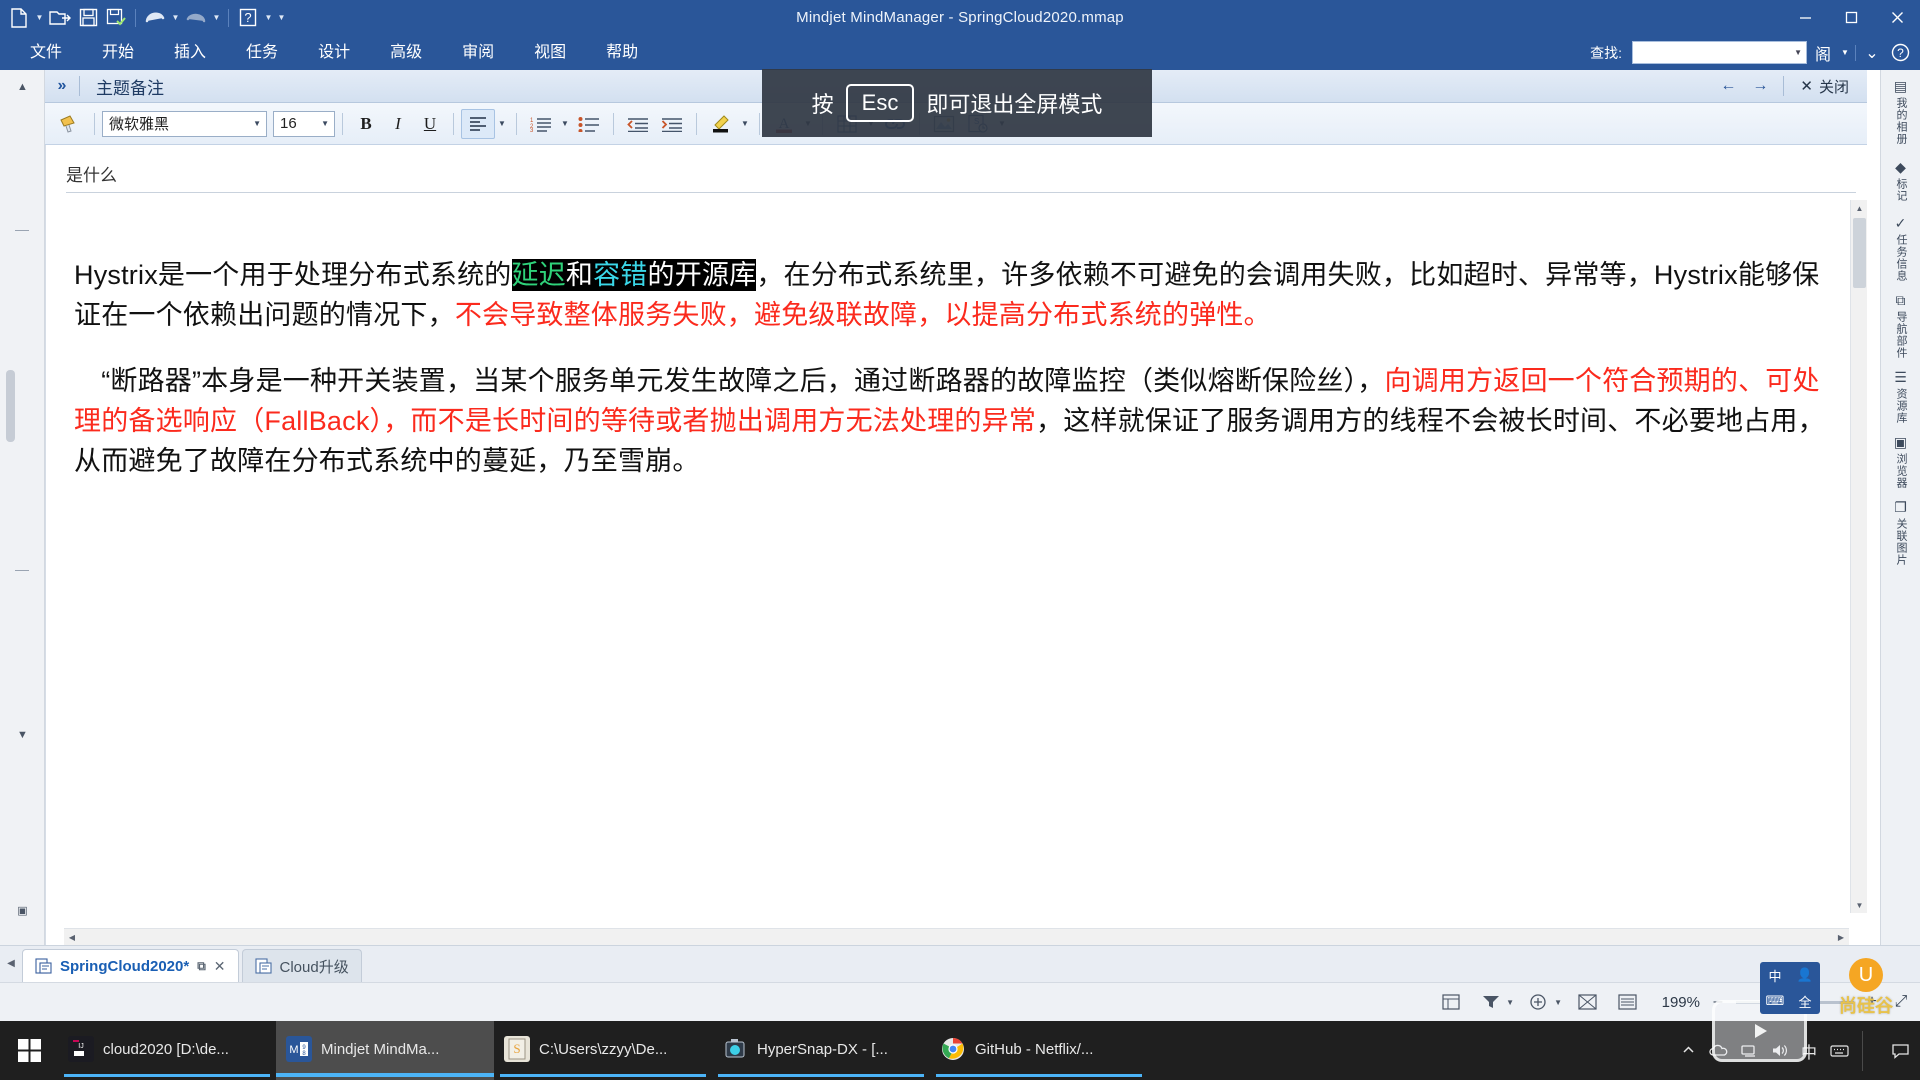  What do you see at coordinates (22, 87) in the screenshot?
I see `left-rail-scroll-up-icon: ▲` at bounding box center [22, 87].